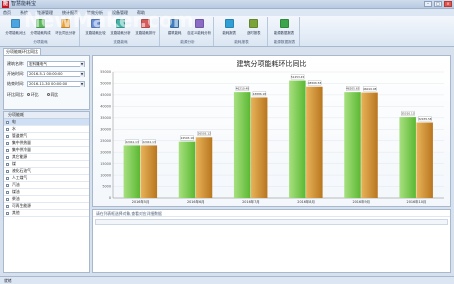  I want to click on ribbon-group-0: 分项能耗对比 分项能耗构成 环比同比分析 分项能耗, so click(41, 31).